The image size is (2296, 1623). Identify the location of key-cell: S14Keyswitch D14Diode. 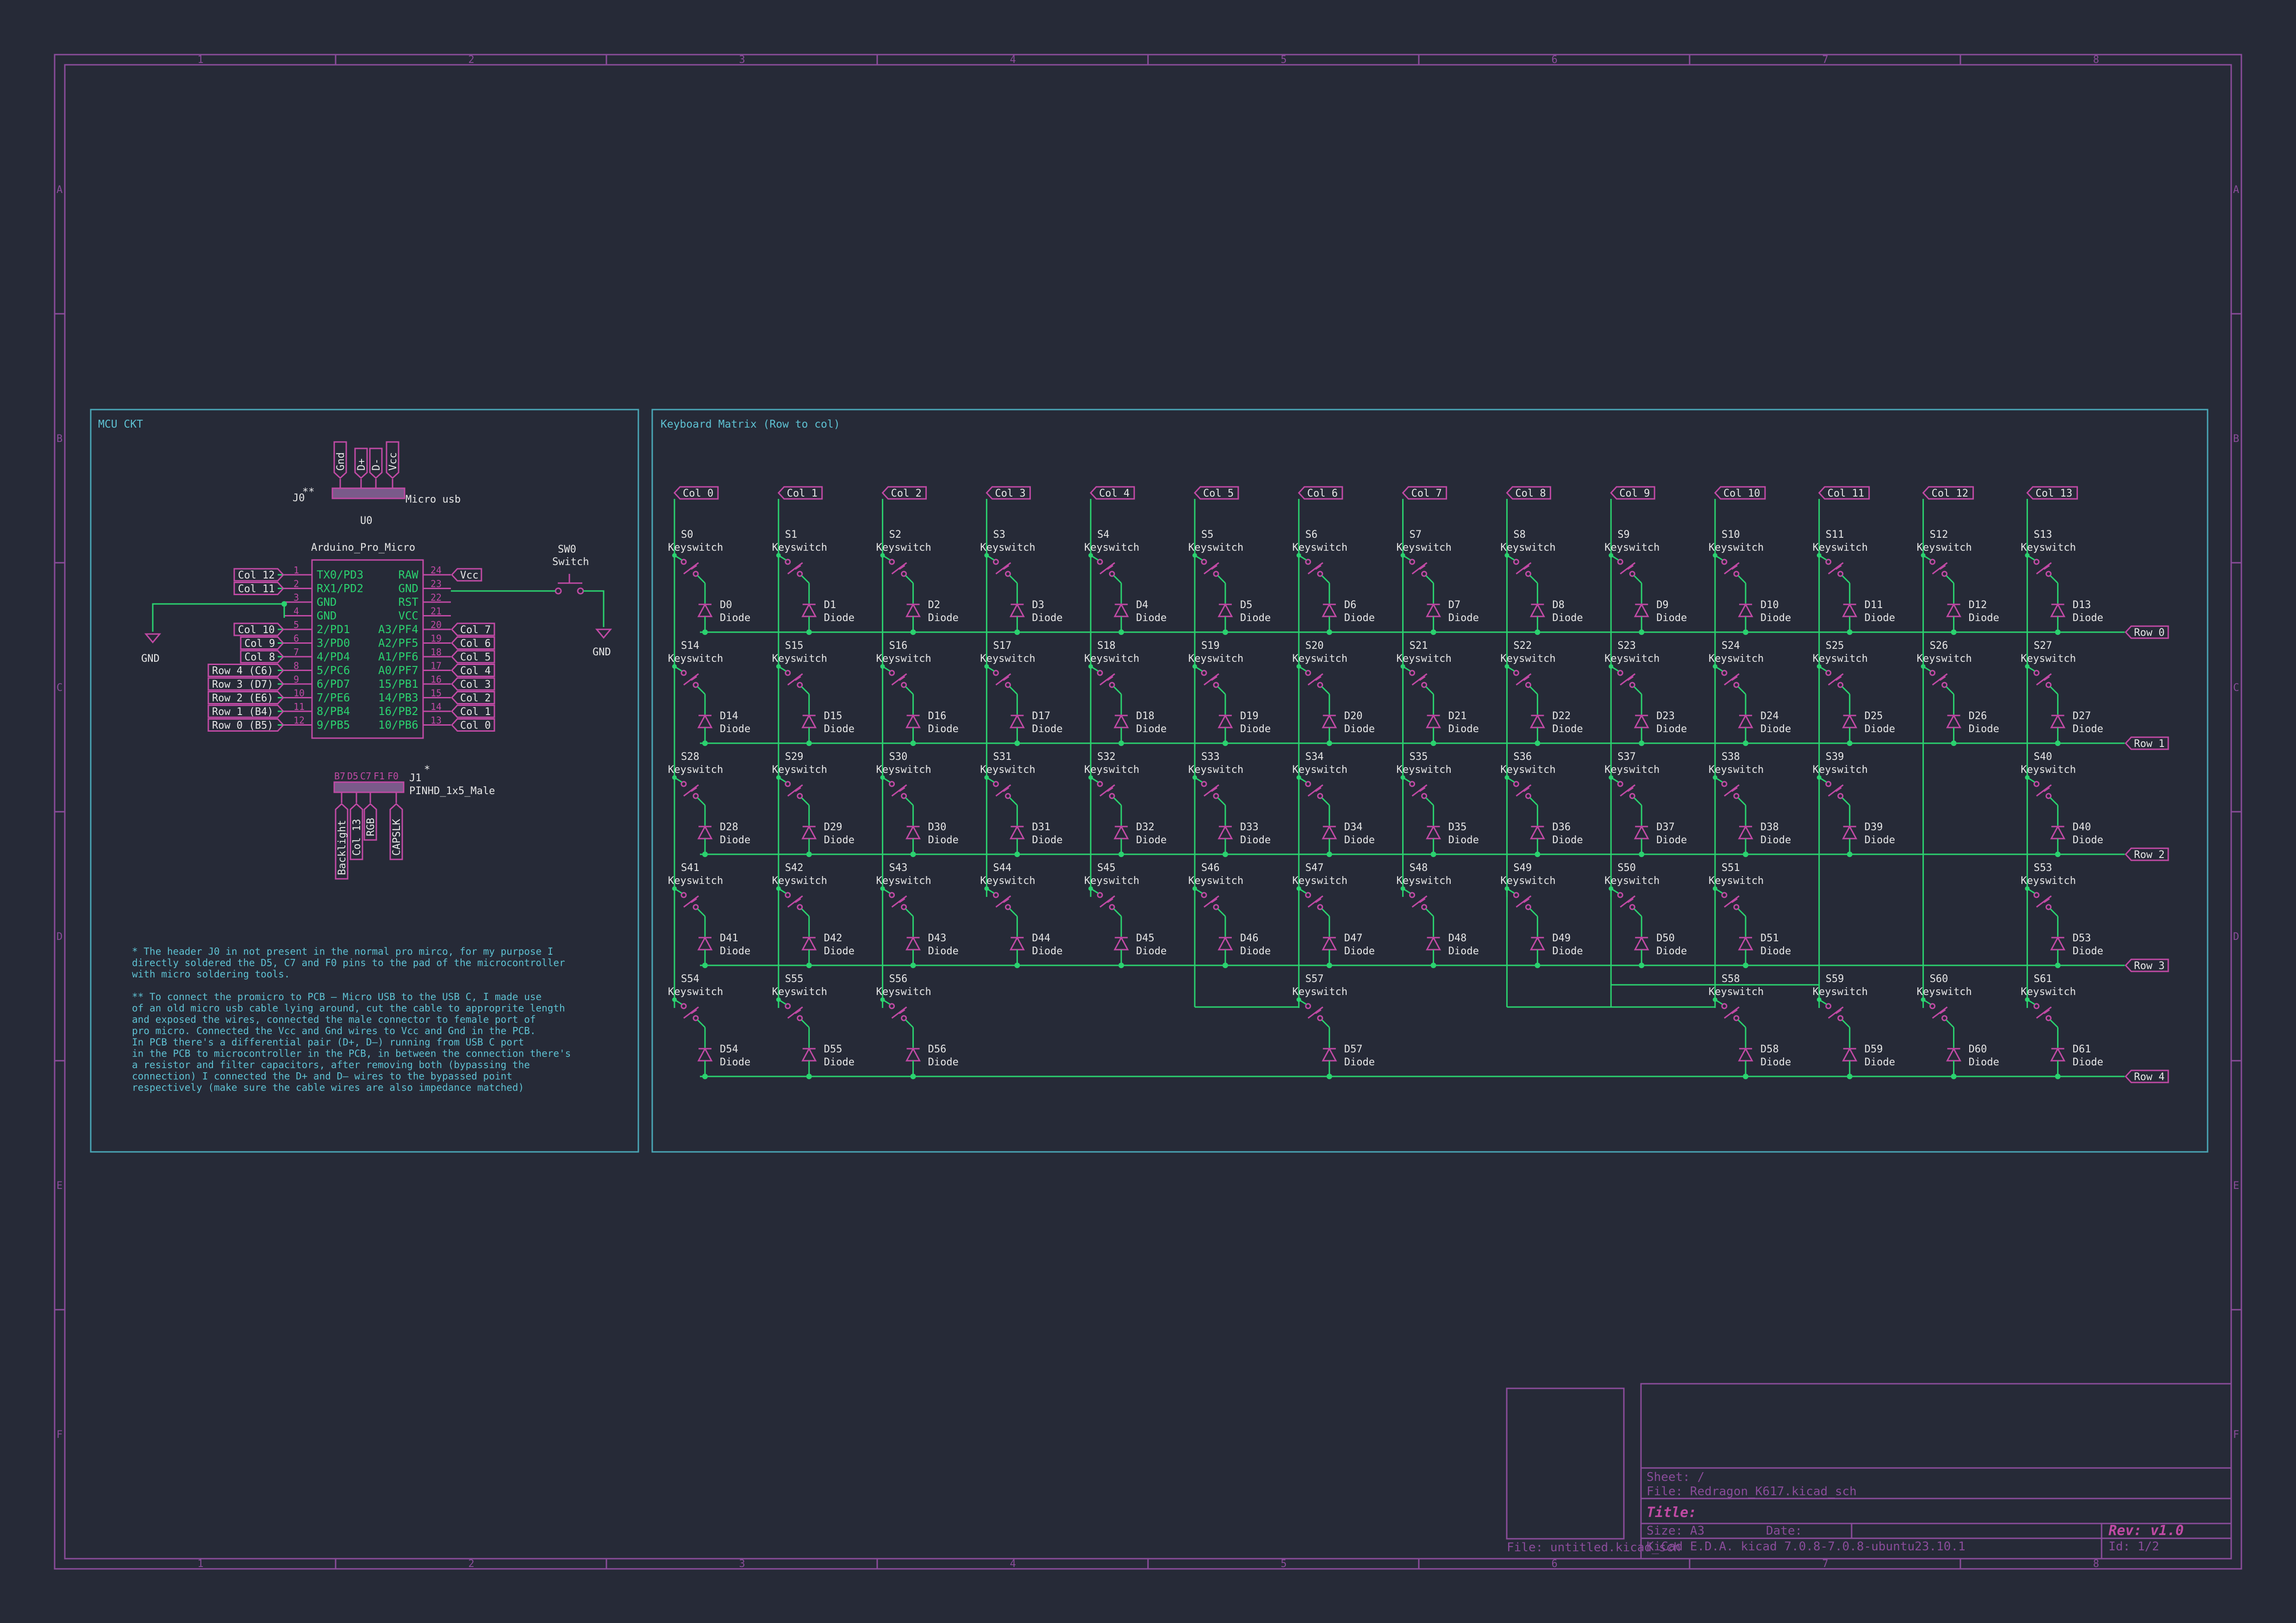
(709, 693).